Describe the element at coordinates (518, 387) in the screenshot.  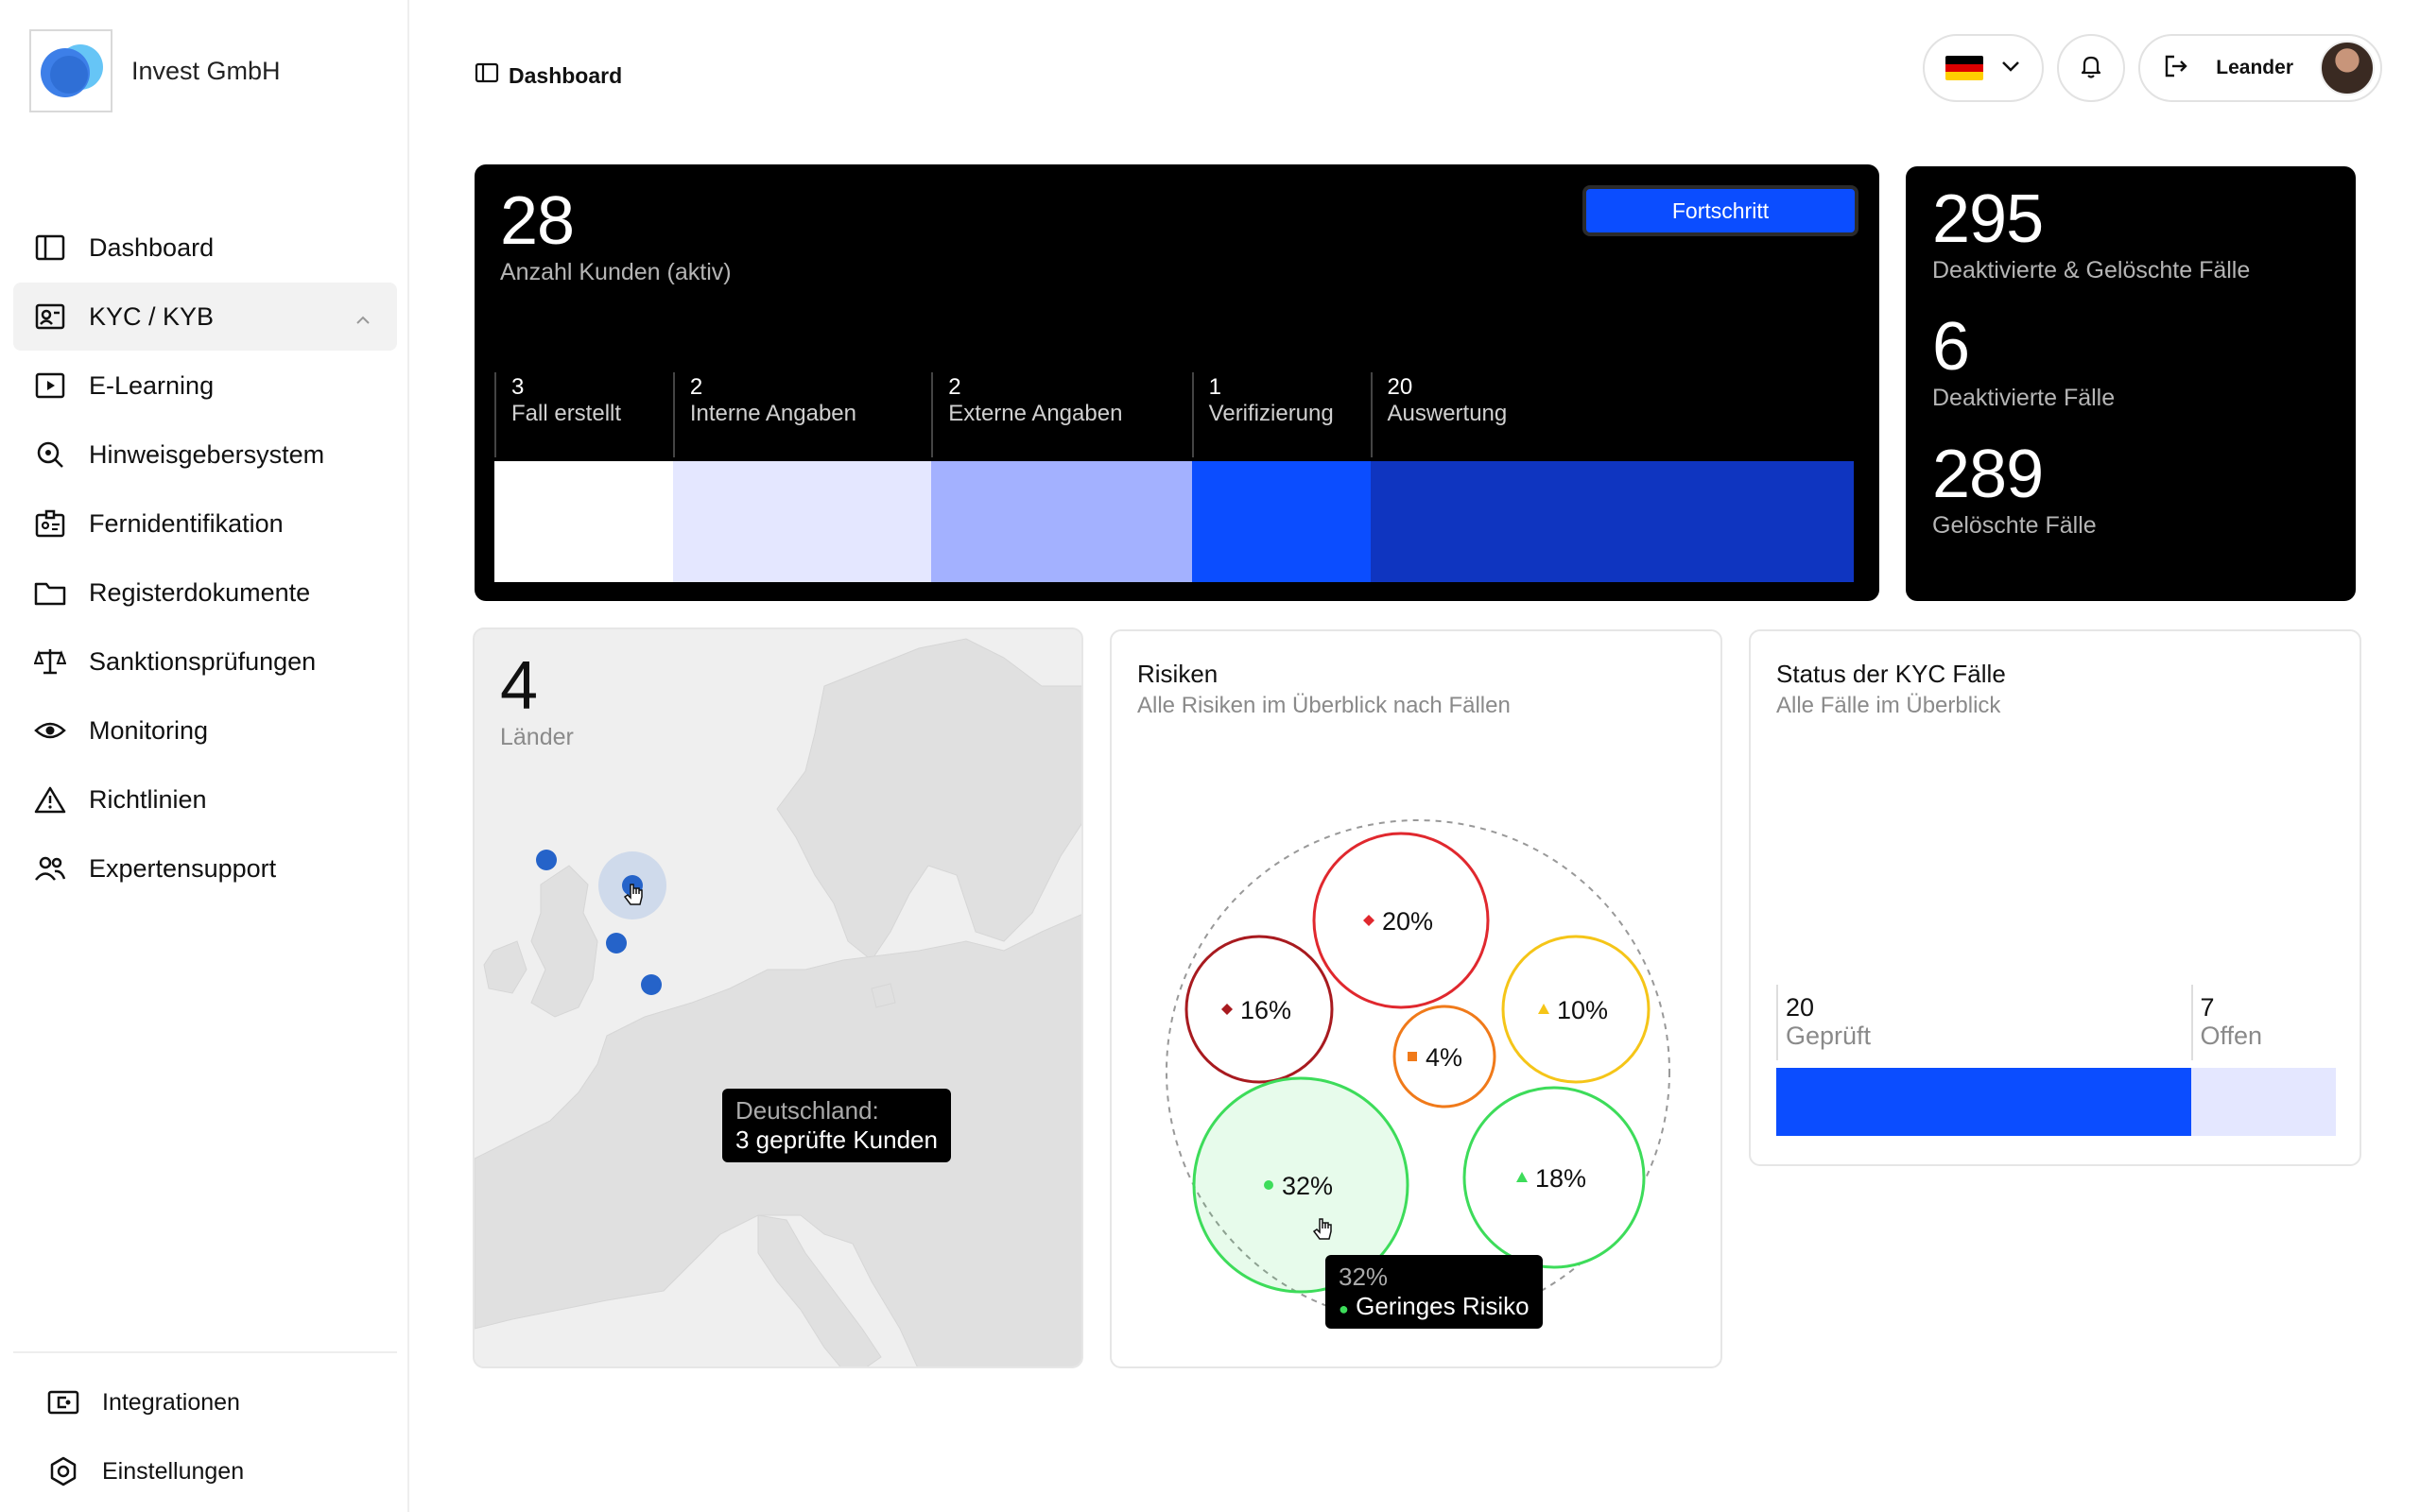
I see `stage-count: 3` at that location.